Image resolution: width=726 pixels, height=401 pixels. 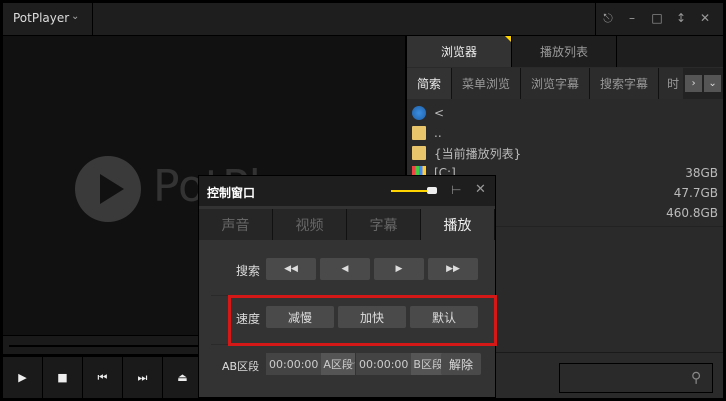 I want to click on maximize-icon: □, so click(x=657, y=18).